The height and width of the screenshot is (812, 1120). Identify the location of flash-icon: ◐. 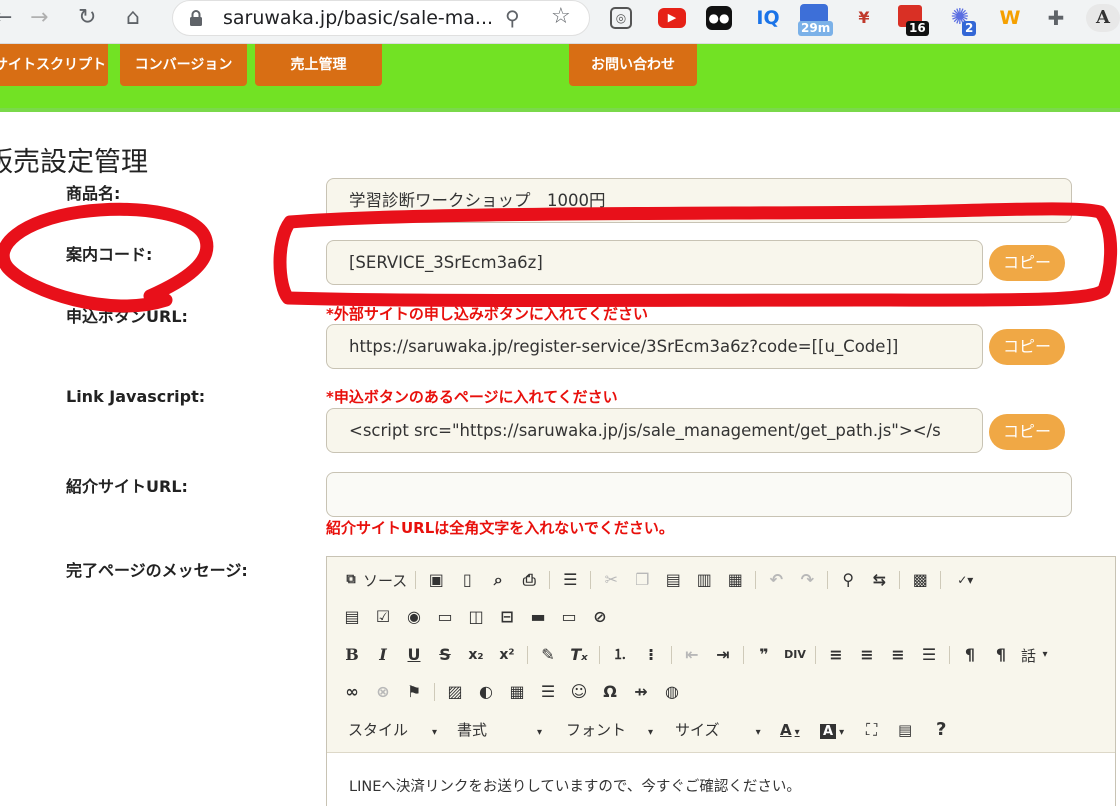
(486, 692).